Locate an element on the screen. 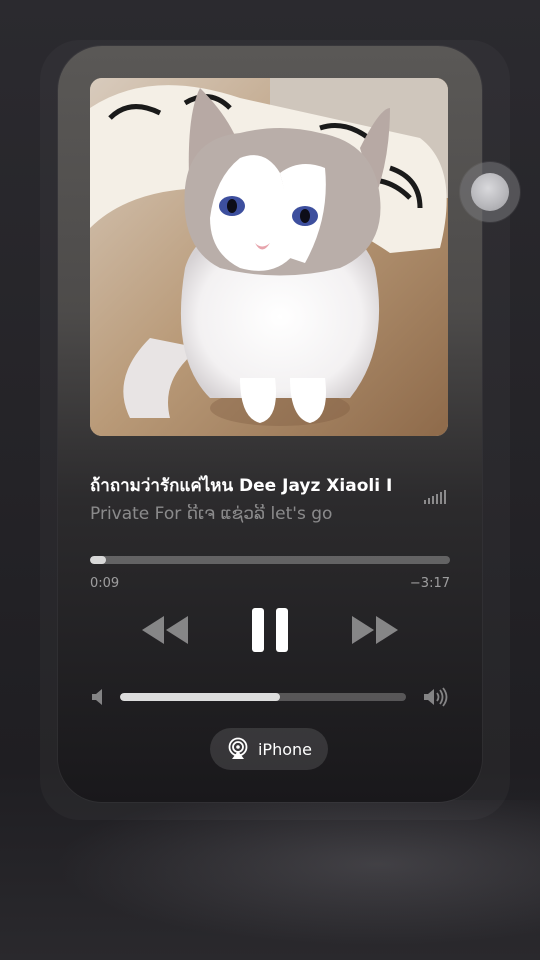  progress-scrubber is located at coordinates (270, 560).